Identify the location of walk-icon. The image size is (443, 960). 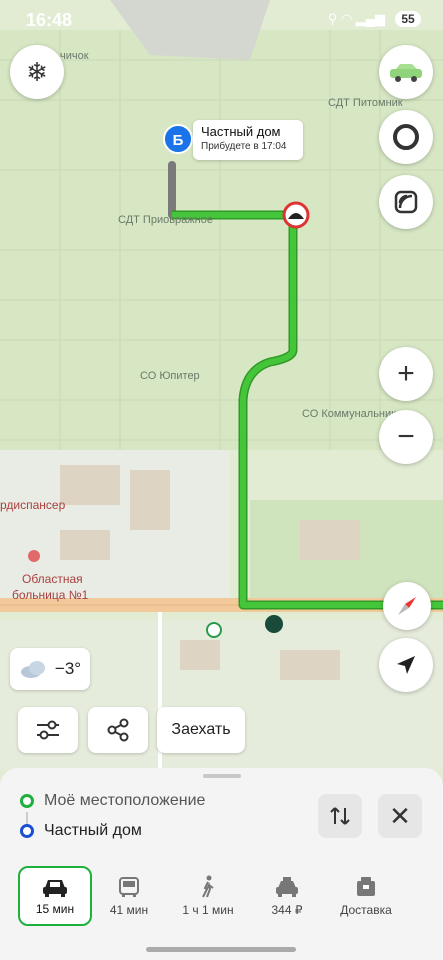
(208, 886).